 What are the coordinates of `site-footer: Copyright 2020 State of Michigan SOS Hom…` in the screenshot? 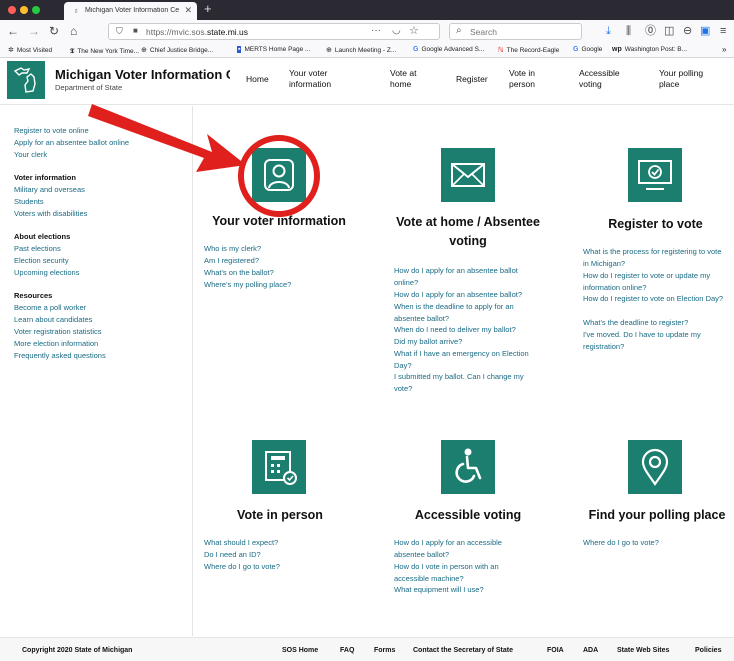 It's located at (367, 649).